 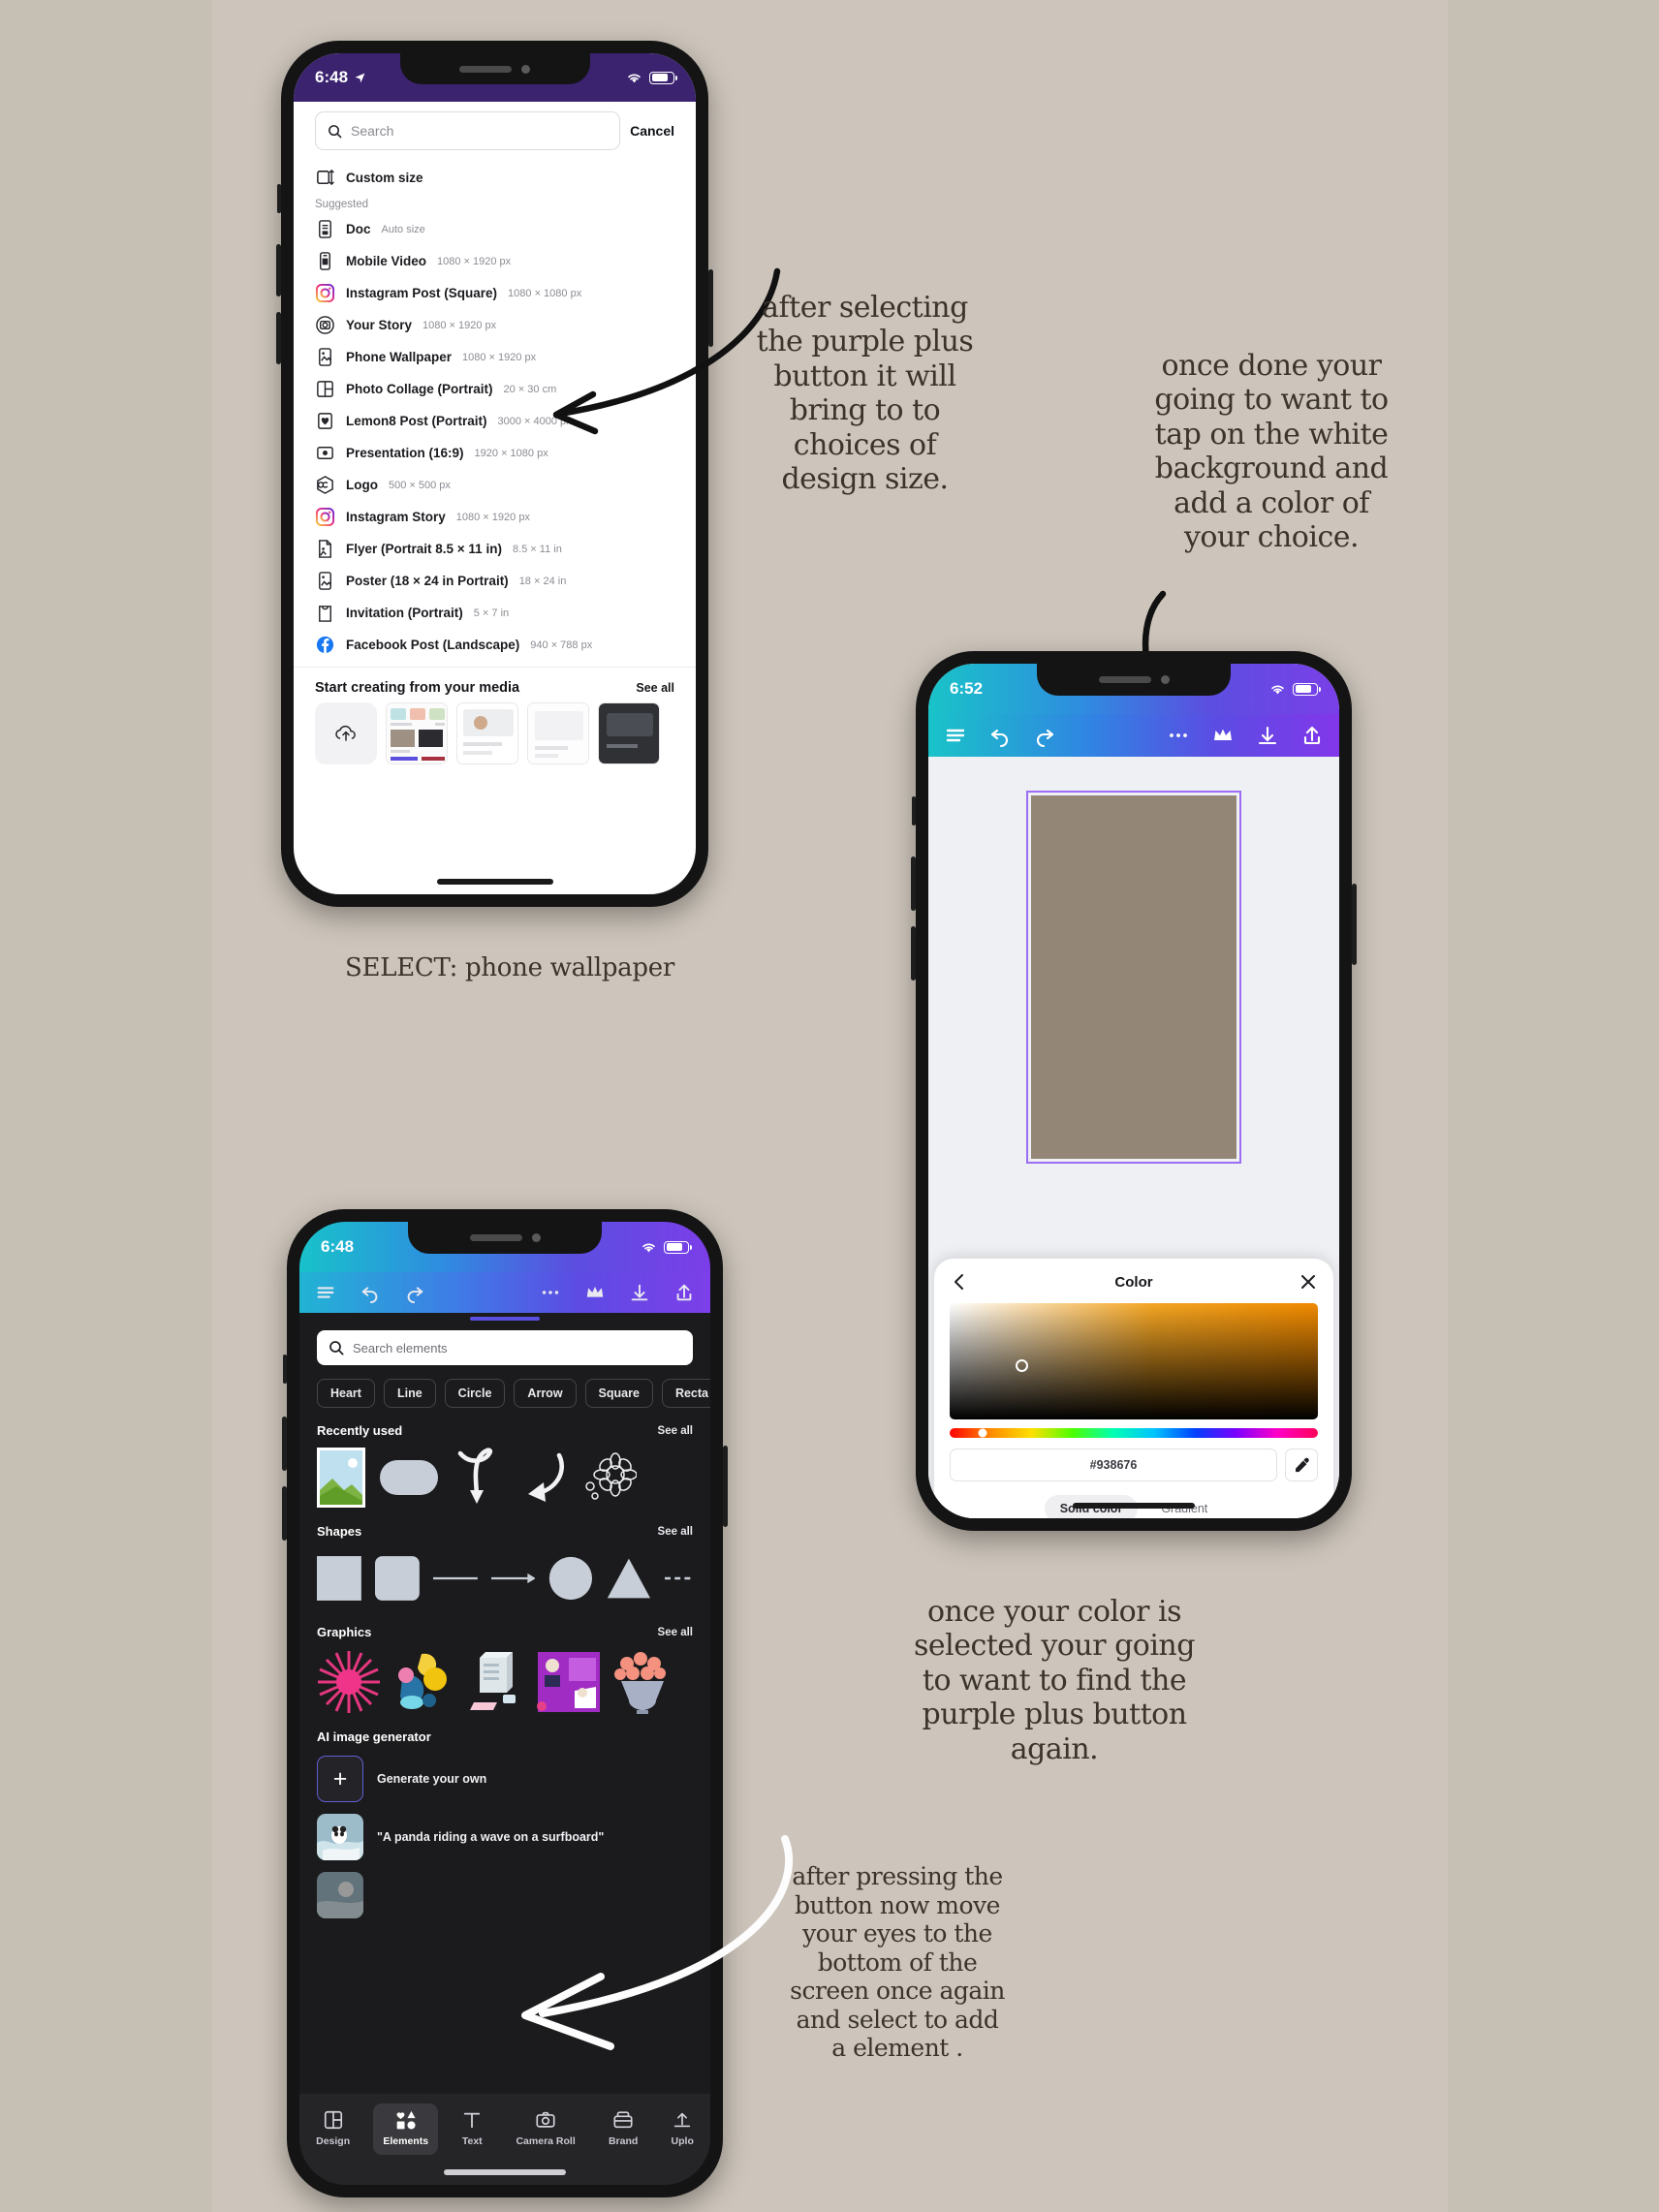 I want to click on filter-chip: Recta, so click(x=685, y=1393).